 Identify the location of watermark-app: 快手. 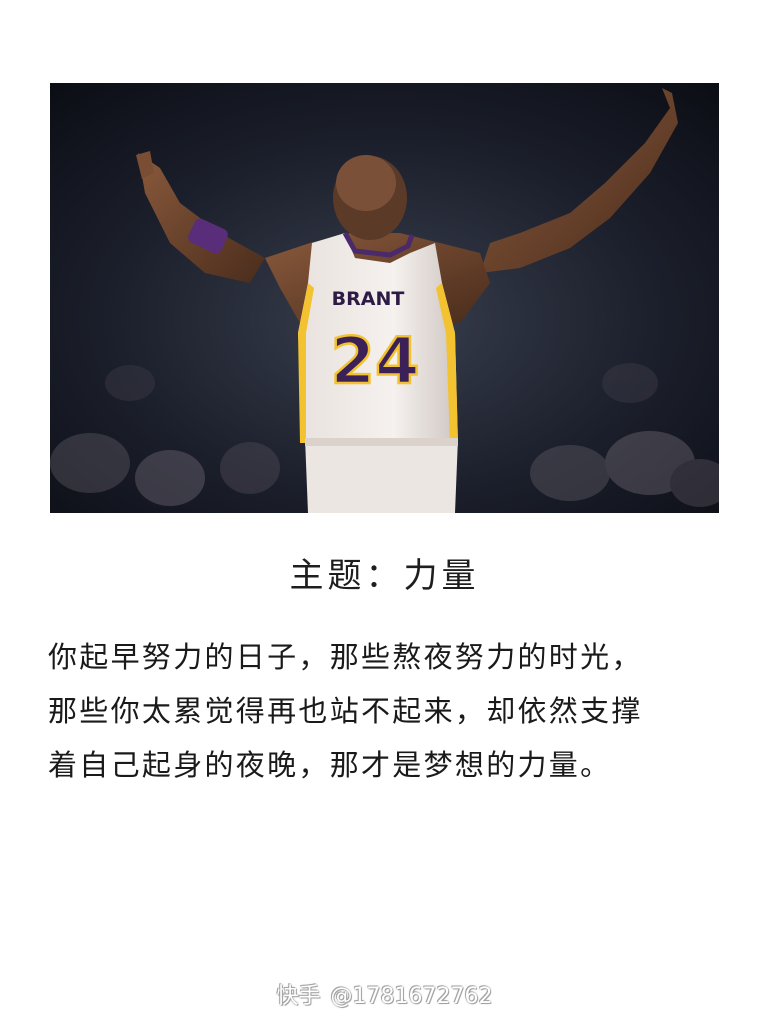
(298, 996).